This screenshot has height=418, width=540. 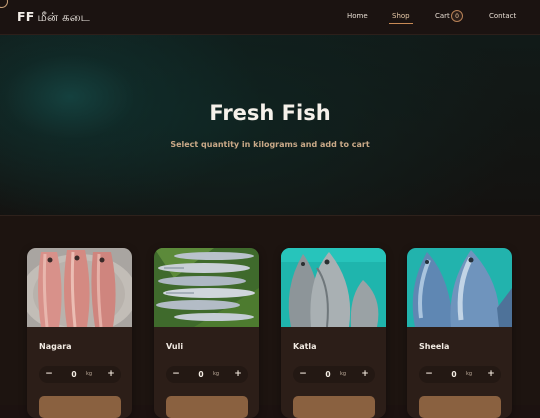 I want to click on cart-count-badge: 0, so click(x=457, y=16).